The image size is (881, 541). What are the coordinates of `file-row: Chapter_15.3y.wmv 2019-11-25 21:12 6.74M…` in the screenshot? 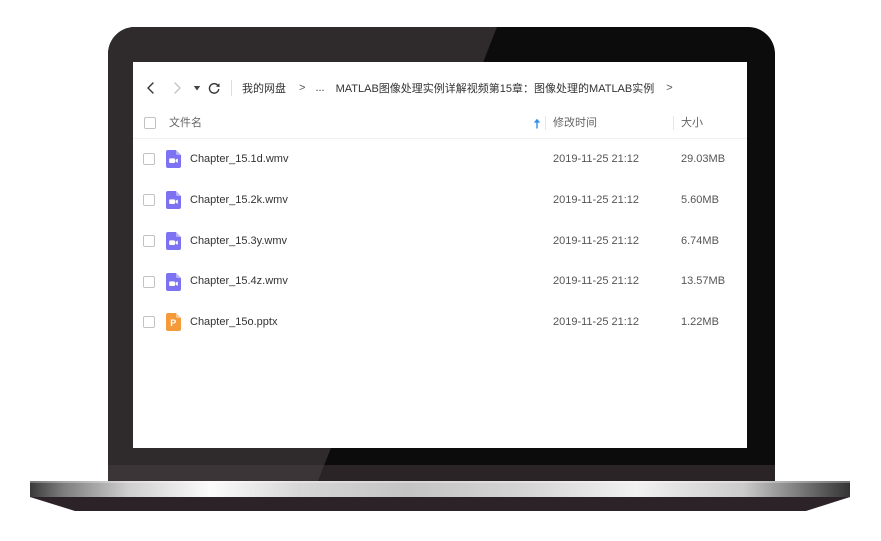 It's located at (440, 241).